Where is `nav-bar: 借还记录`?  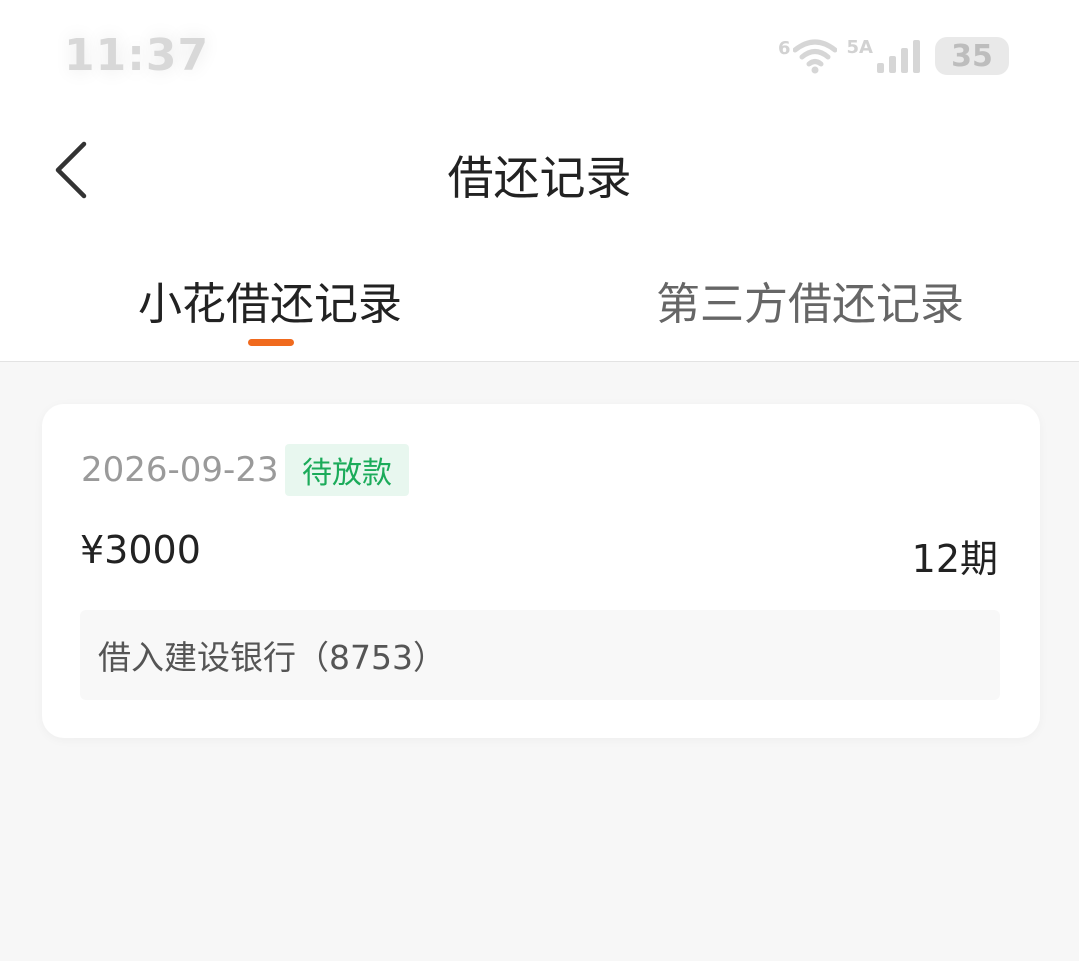 nav-bar: 借还记录 is located at coordinates (539, 170).